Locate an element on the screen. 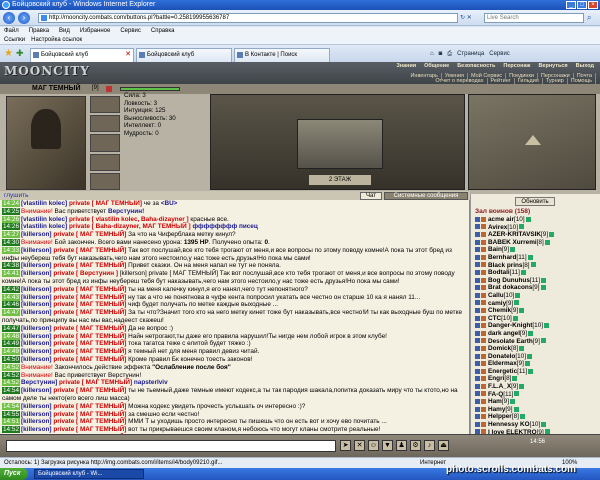 The image size is (600, 480). settings-icon: ⚙ is located at coordinates (415, 445).